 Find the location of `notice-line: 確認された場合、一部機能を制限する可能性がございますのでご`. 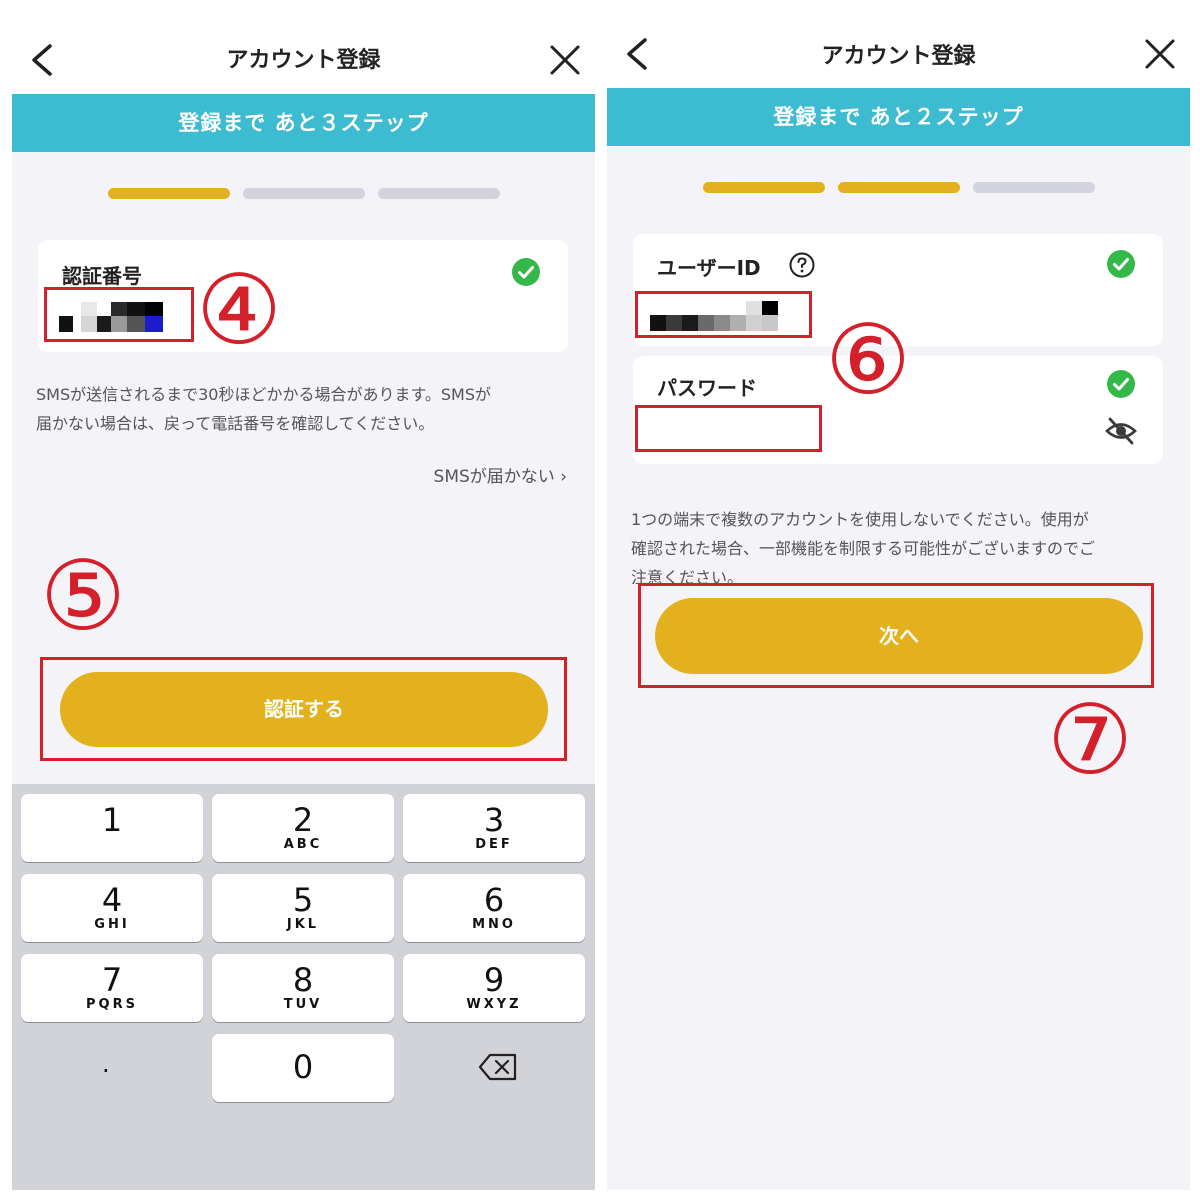

notice-line: 確認された場合、一部機能を制限する可能性がございますのでご is located at coordinates (863, 548).